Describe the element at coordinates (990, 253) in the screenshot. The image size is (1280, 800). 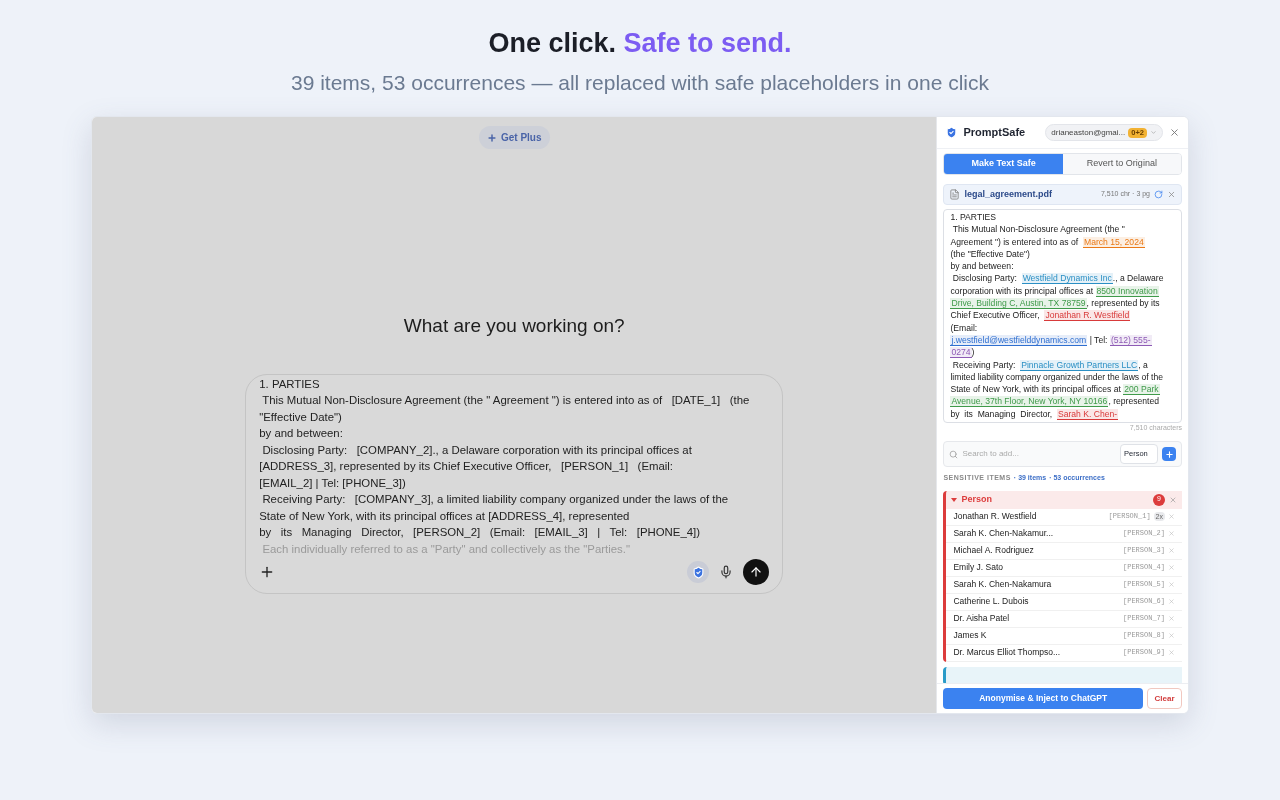
I see `preview-text: (the "Effective Date")` at that location.